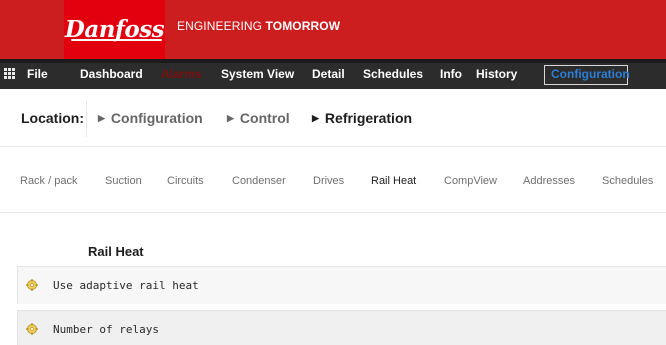  Describe the element at coordinates (257, 74) in the screenshot. I see `menu-item-system-view: System View` at that location.